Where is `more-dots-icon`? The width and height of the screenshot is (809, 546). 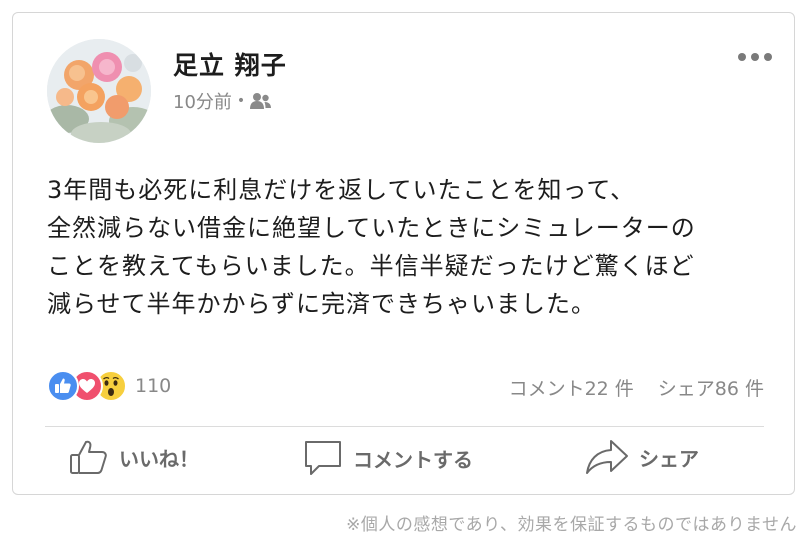 more-dots-icon is located at coordinates (742, 57).